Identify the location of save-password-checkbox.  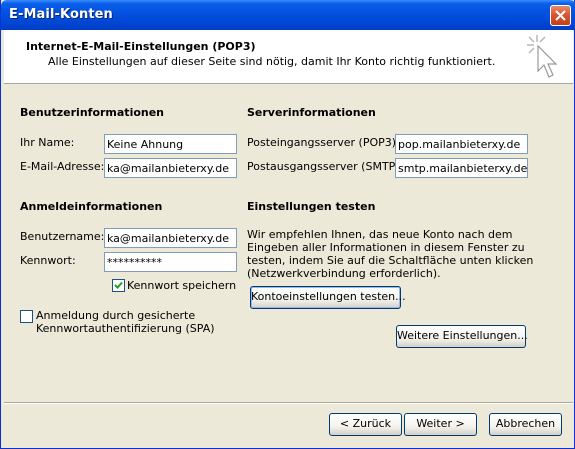
(118, 285).